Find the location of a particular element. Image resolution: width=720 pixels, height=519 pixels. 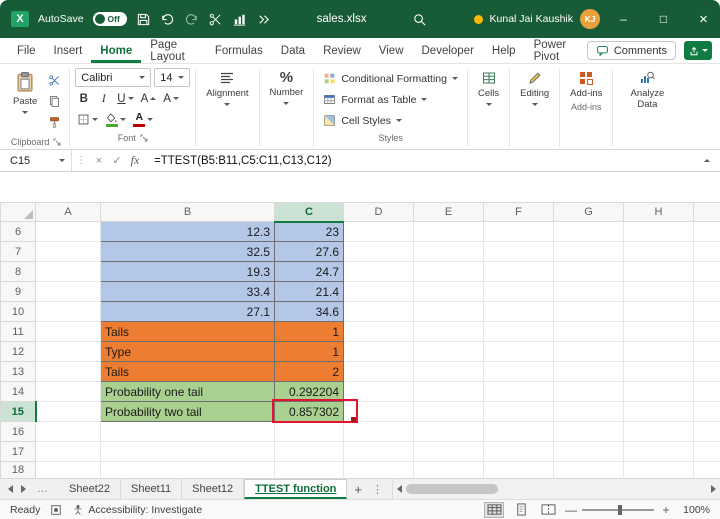

cancel-icon: × is located at coordinates (99, 161).